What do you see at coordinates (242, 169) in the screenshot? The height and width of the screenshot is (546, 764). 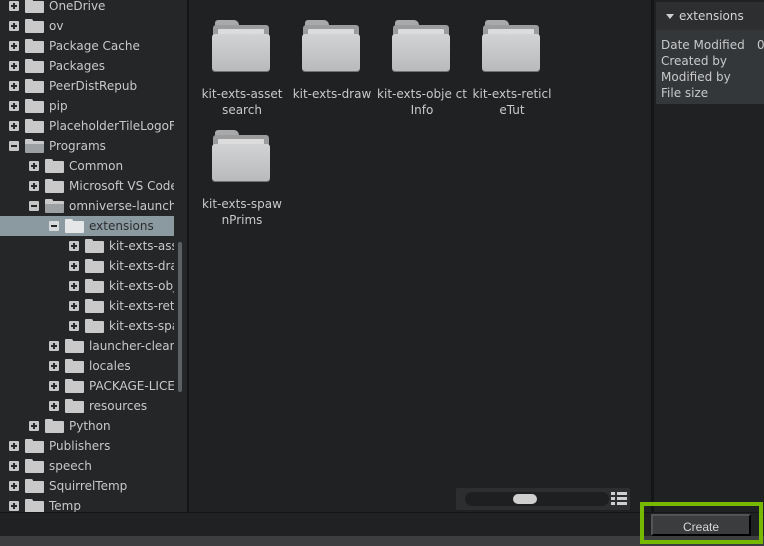 I see `grid-folder-item: kit-exts-spaw nPrims` at bounding box center [242, 169].